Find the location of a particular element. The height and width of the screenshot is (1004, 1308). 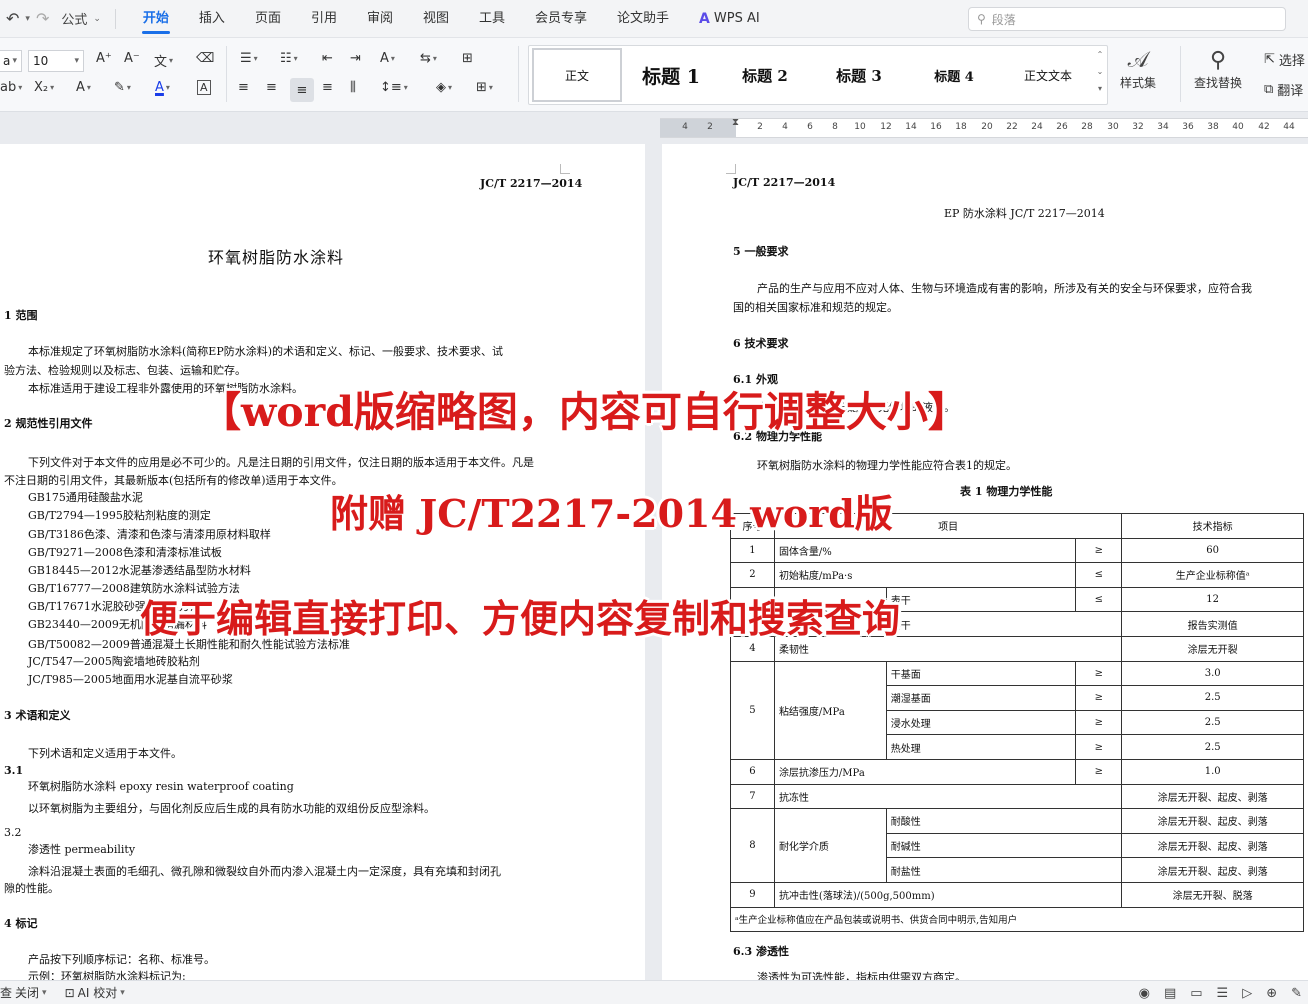

phonetic-button: 文 ▾ is located at coordinates (163, 60).